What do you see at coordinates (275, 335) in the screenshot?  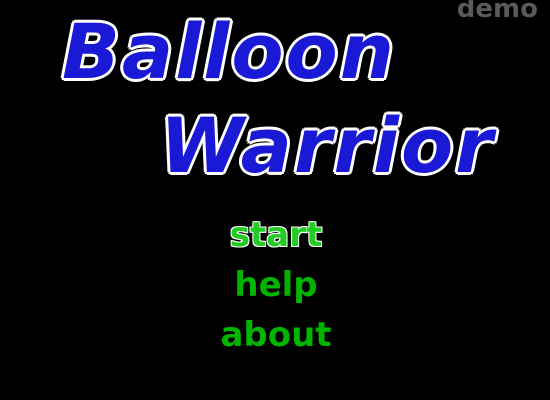 I see `menu-about-button: about` at bounding box center [275, 335].